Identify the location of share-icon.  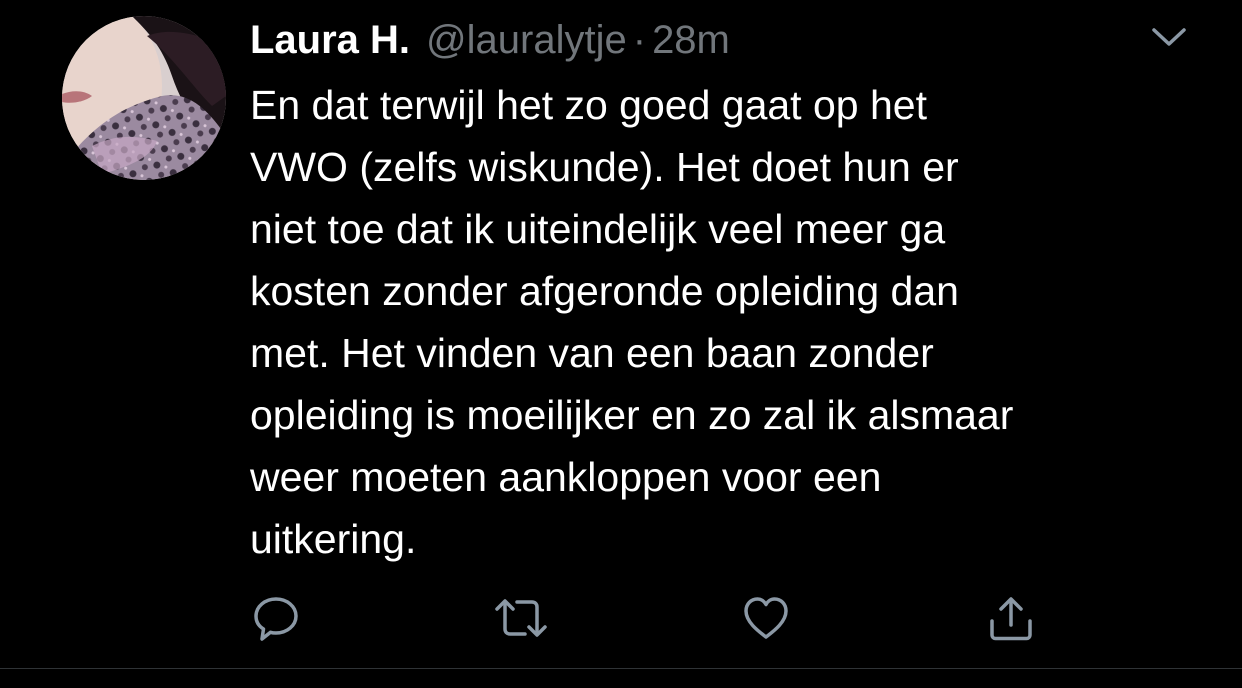
(1011, 618).